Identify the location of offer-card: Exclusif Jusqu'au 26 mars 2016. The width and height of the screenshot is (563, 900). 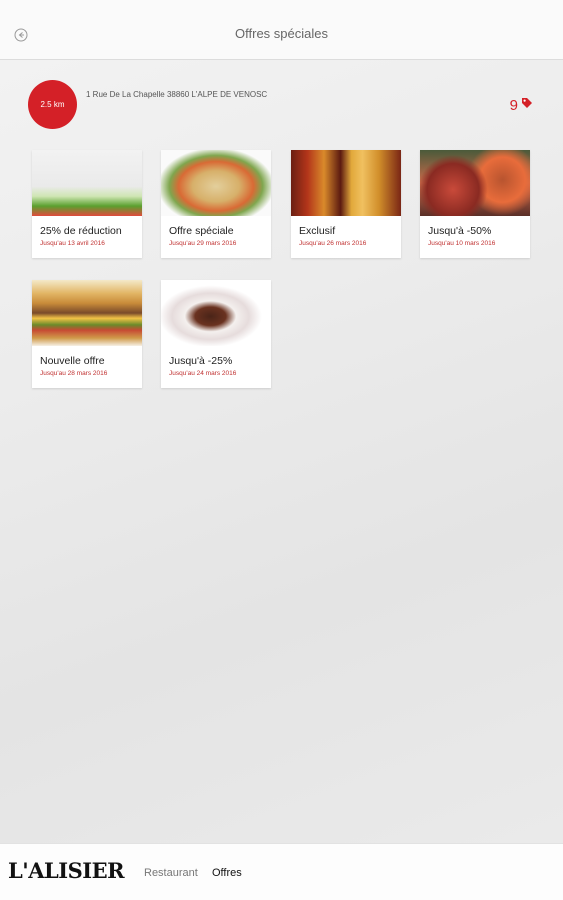
(346, 204).